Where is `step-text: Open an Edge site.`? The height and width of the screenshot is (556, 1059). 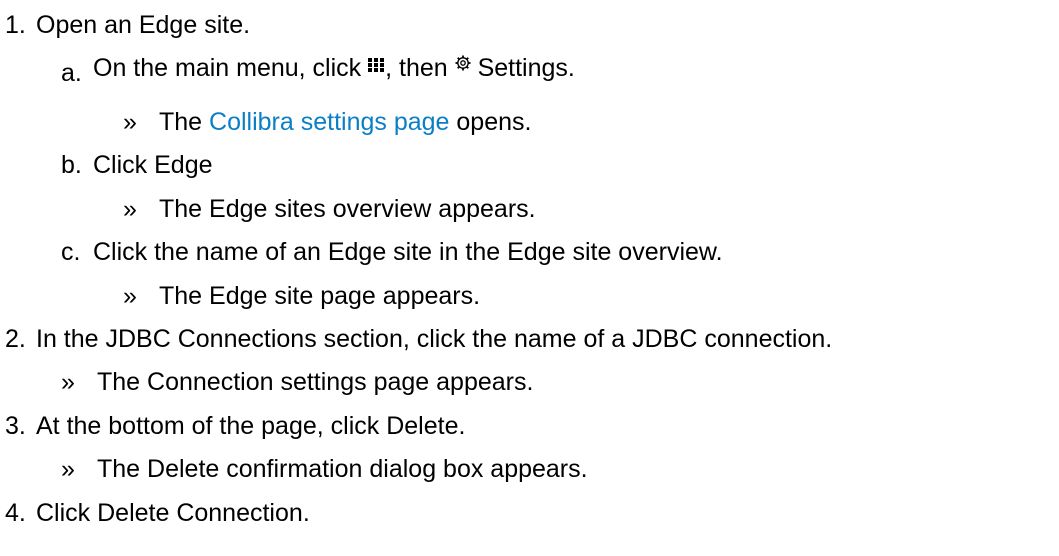
step-text: Open an Edge site. is located at coordinates (143, 25).